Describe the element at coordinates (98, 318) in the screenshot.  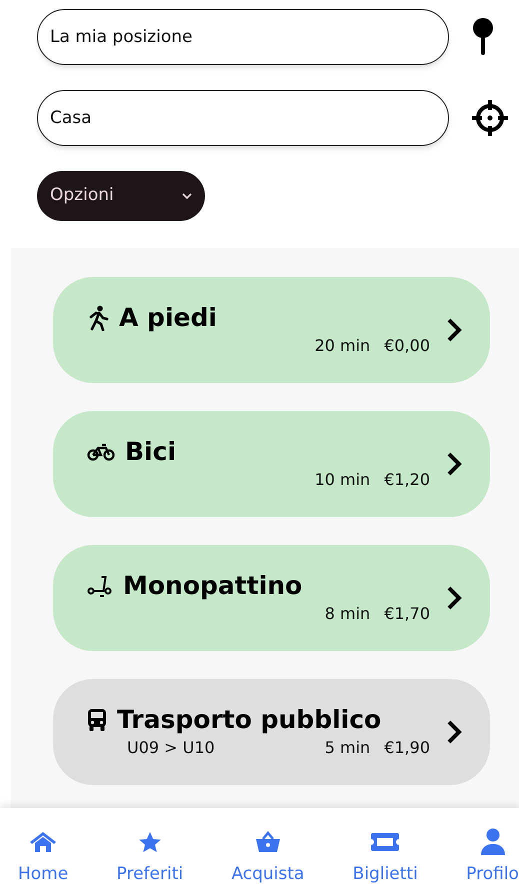
I see `walking-person-icon` at that location.